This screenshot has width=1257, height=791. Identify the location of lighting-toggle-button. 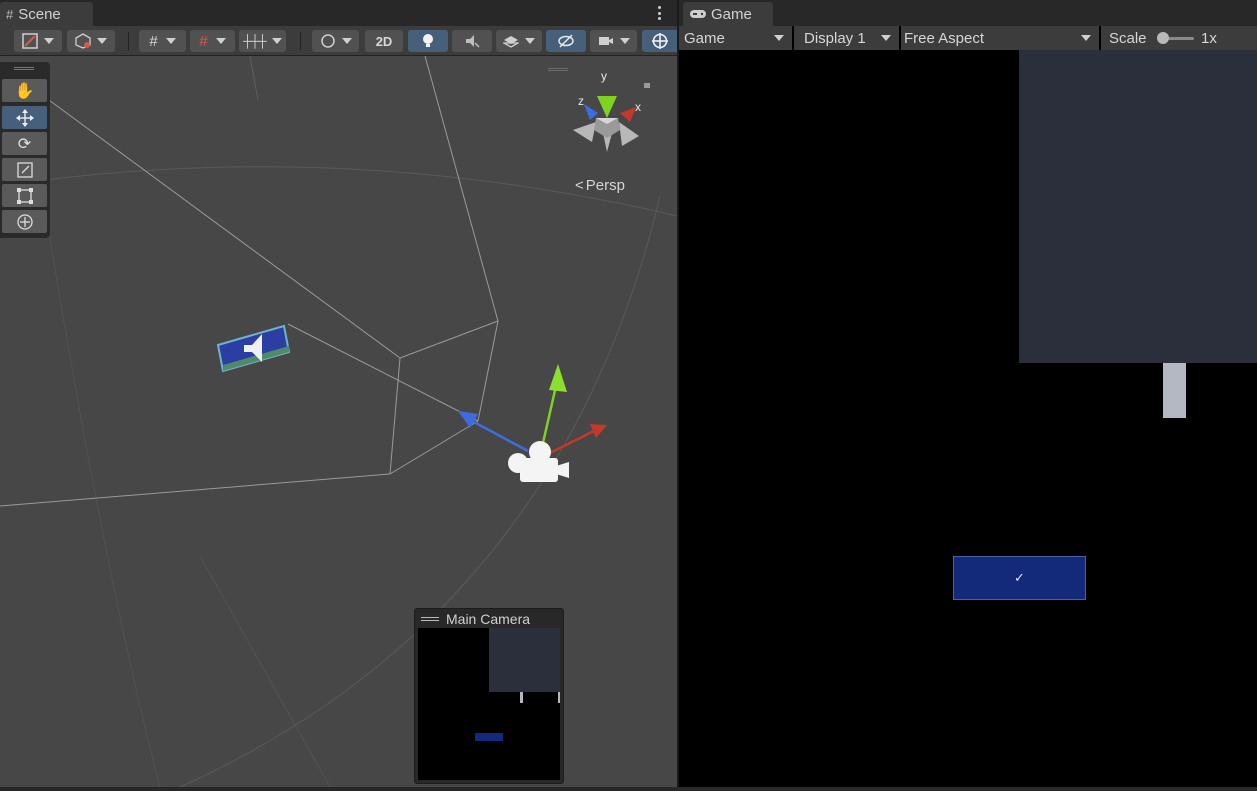
(428, 41).